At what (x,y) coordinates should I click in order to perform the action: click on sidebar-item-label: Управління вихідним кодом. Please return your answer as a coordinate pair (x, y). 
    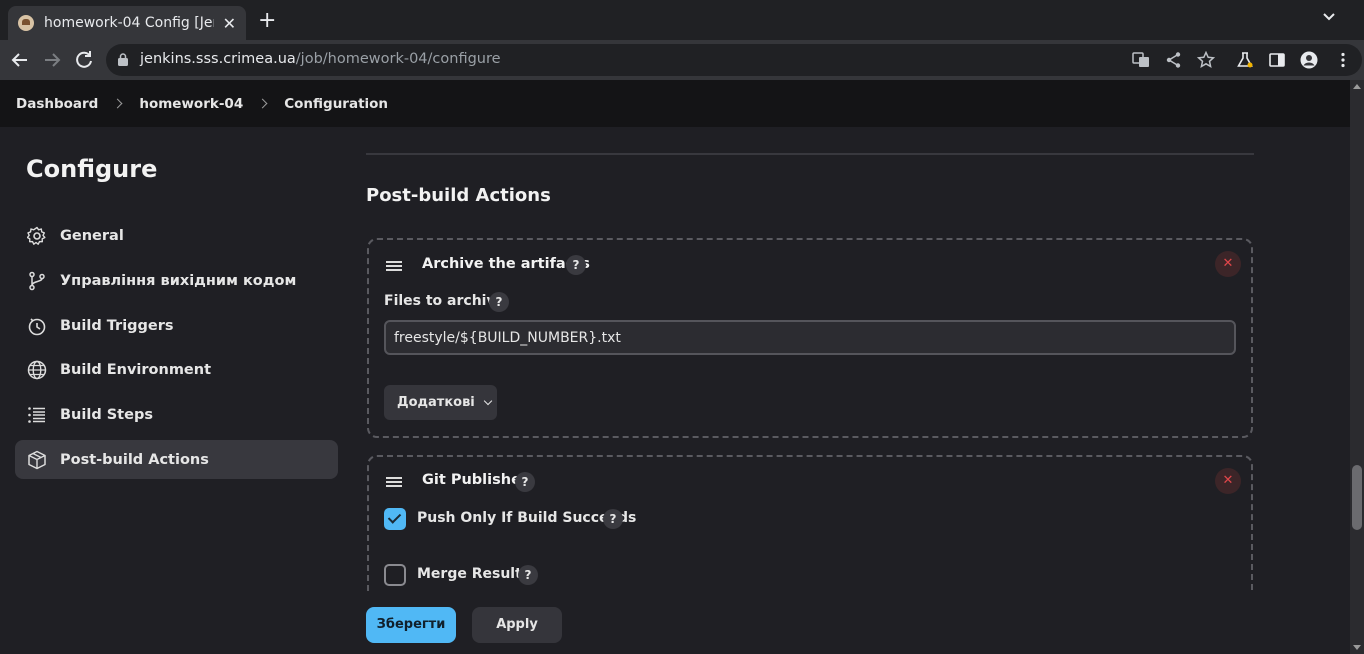
    Looking at the image, I should click on (178, 280).